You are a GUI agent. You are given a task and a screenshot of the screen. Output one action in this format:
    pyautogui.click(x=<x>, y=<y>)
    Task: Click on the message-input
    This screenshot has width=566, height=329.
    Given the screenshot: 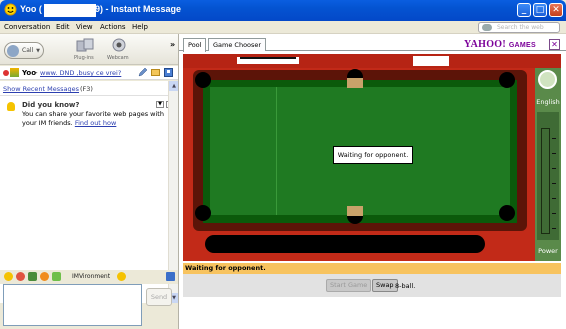 What is the action you would take?
    pyautogui.click(x=72, y=305)
    